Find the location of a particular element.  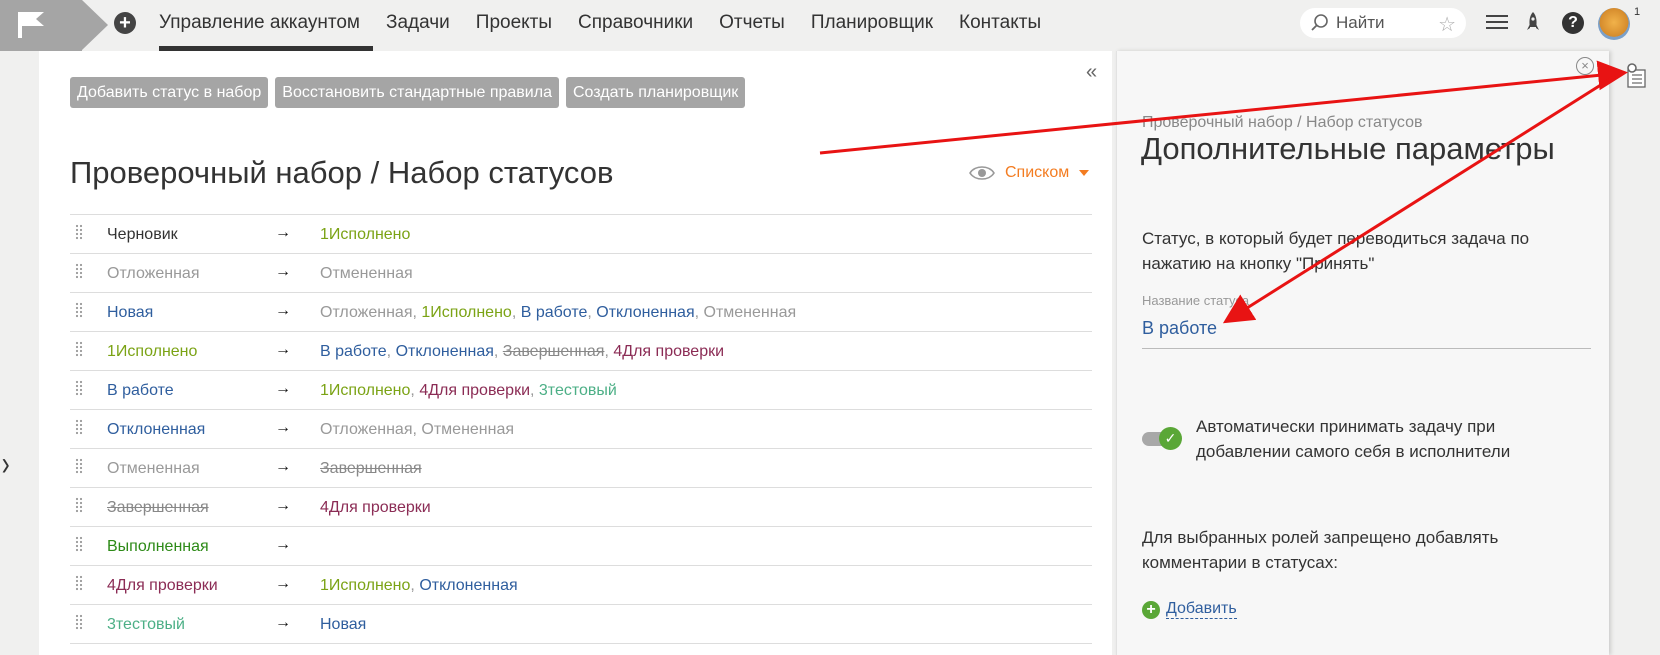

settings-list-icon is located at coordinates (1636, 75).